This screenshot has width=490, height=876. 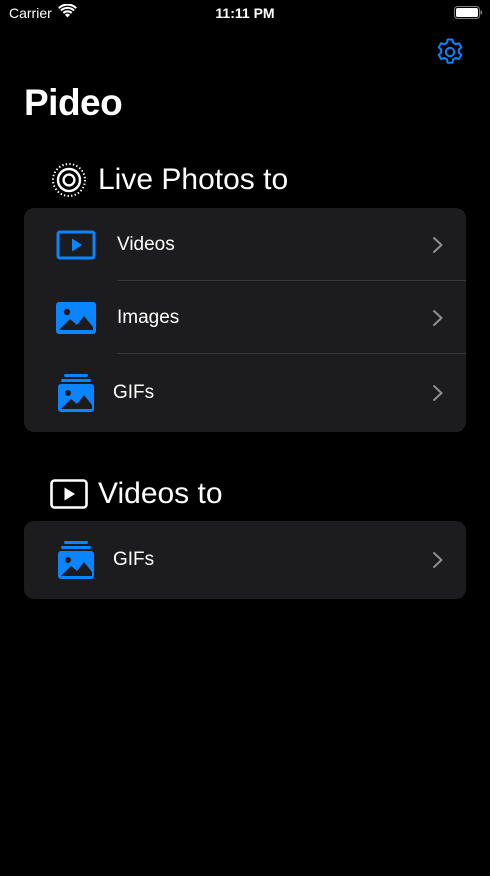 I want to click on list-item-label: Videos, so click(x=146, y=244).